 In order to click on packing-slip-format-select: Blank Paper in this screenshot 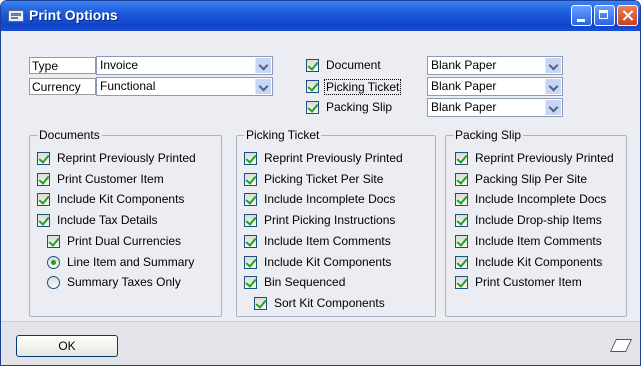, I will do `click(495, 107)`.